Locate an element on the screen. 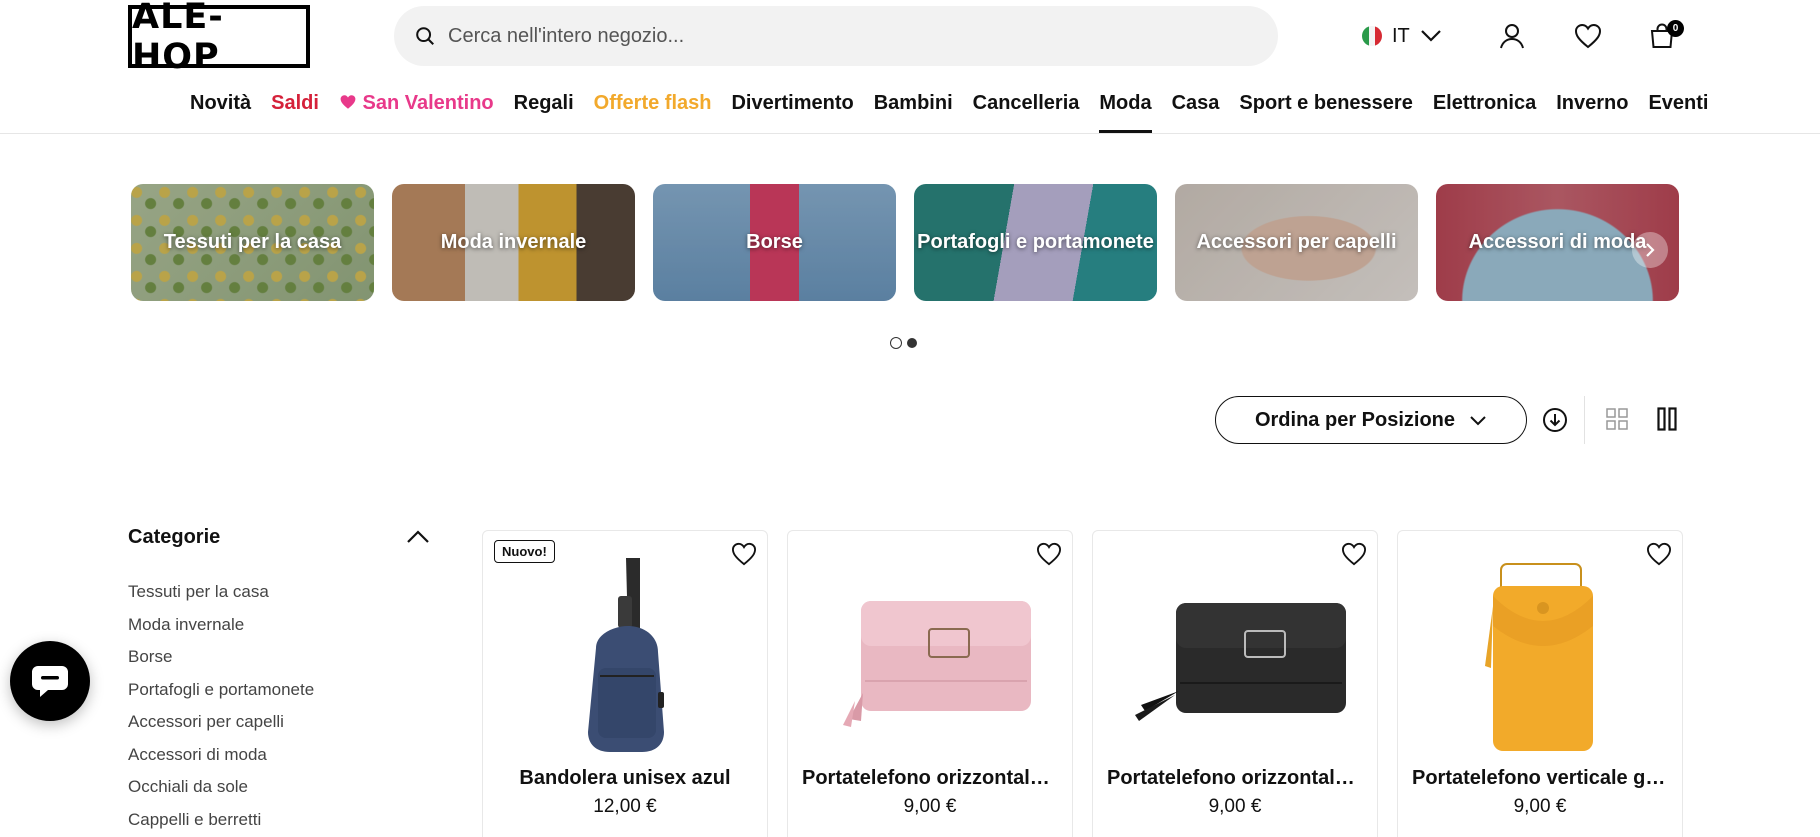  chat-button is located at coordinates (50, 681).